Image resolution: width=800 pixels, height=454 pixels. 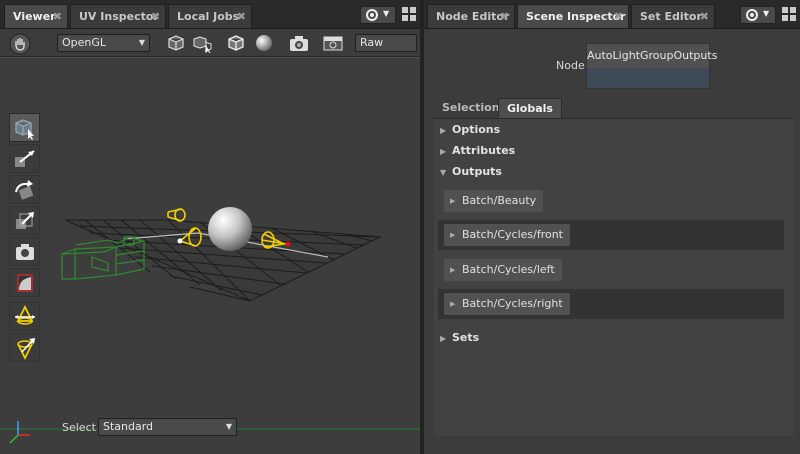 I want to click on output-batch-cycles-right: ▶ Batch/Cycles/right, so click(x=507, y=304).